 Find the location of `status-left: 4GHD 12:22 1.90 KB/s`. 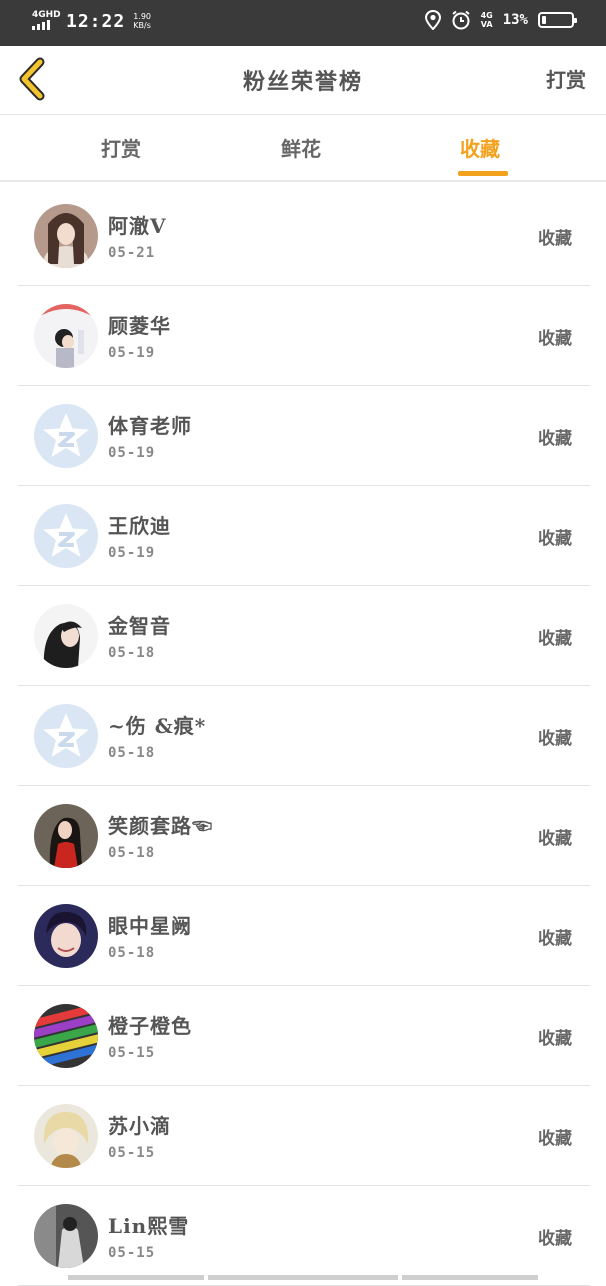

status-left: 4GHD 12:22 1.90 KB/s is located at coordinates (91, 21).